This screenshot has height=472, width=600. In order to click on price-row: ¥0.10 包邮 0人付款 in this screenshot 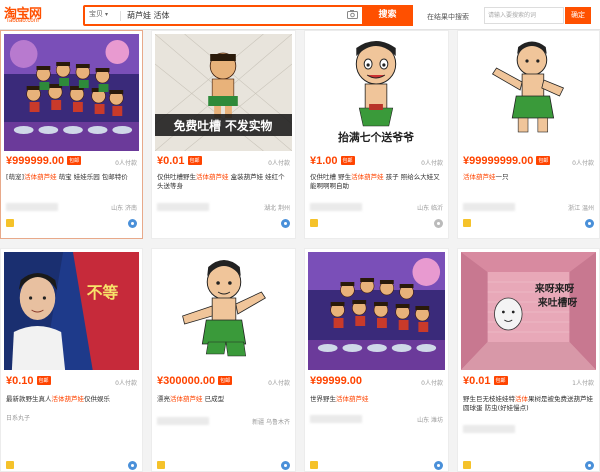, I will do `click(71, 382)`.